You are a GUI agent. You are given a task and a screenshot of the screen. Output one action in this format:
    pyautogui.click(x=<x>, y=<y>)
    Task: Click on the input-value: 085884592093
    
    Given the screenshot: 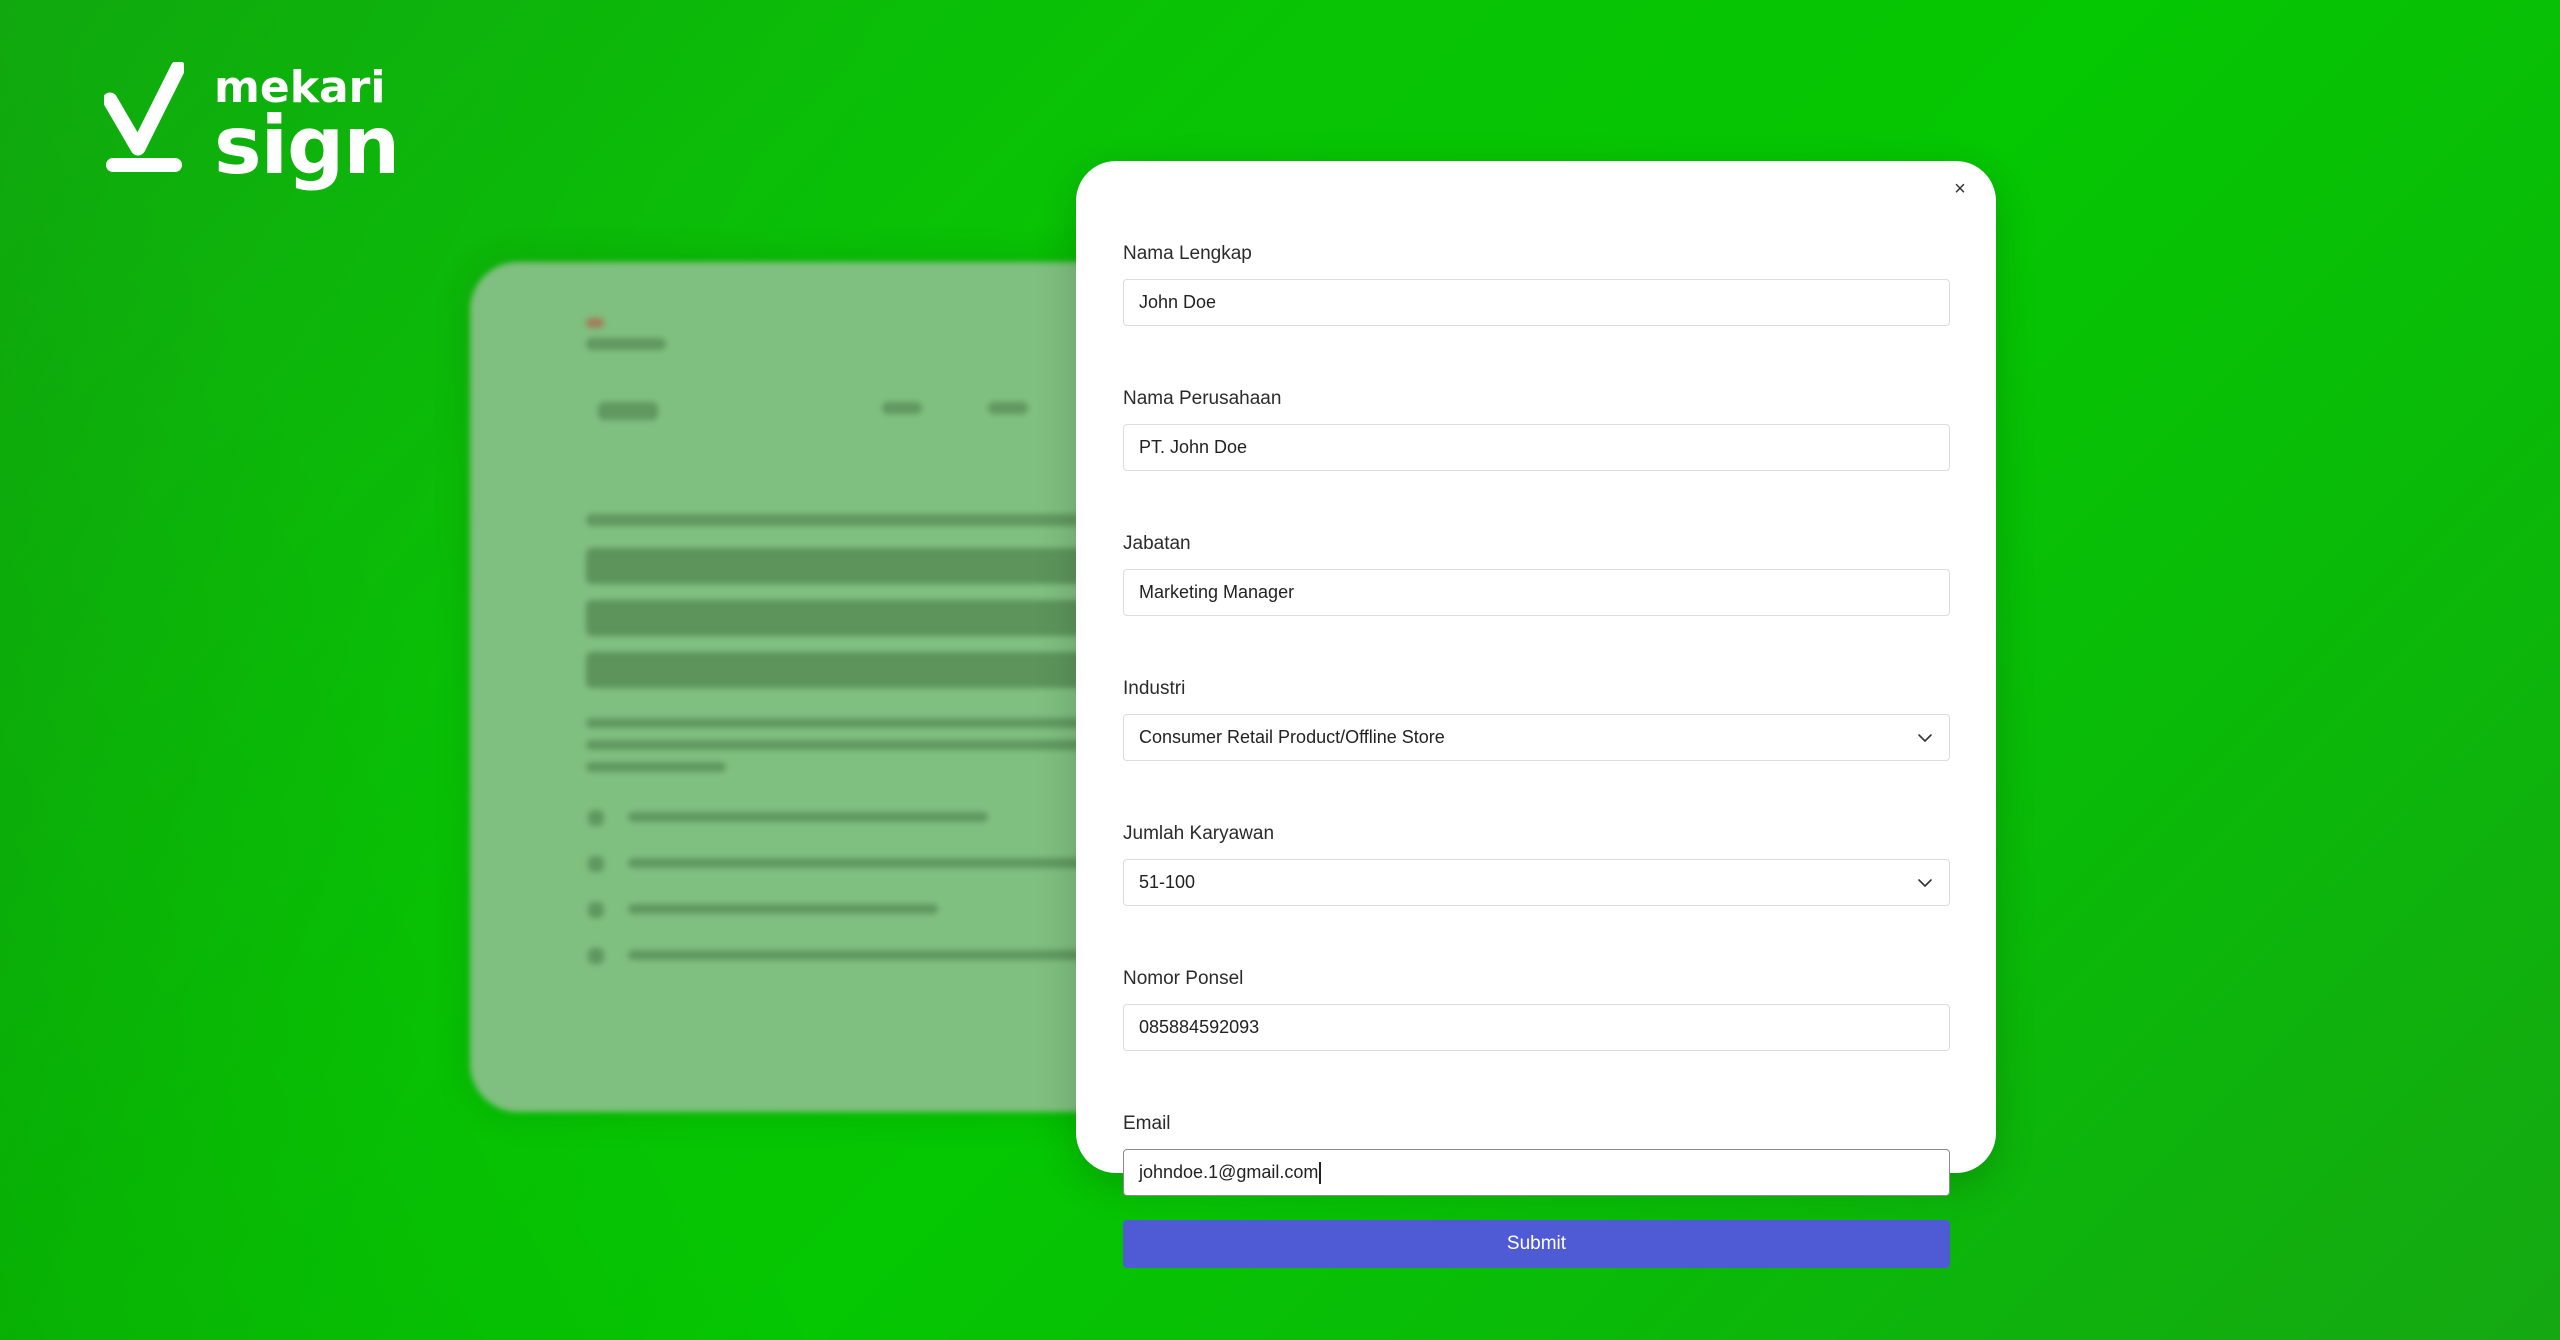 What is the action you would take?
    pyautogui.click(x=1199, y=1027)
    